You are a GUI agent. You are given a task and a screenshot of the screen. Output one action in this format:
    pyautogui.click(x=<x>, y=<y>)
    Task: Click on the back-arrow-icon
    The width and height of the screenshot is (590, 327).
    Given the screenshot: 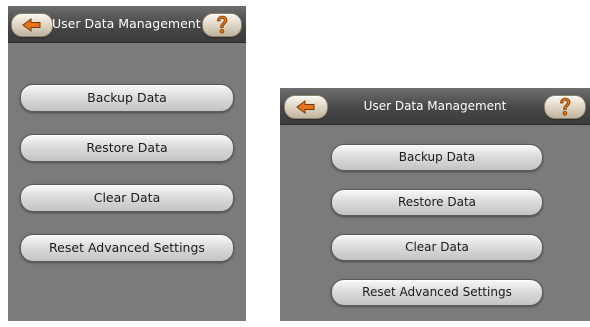 What is the action you would take?
    pyautogui.click(x=31, y=25)
    